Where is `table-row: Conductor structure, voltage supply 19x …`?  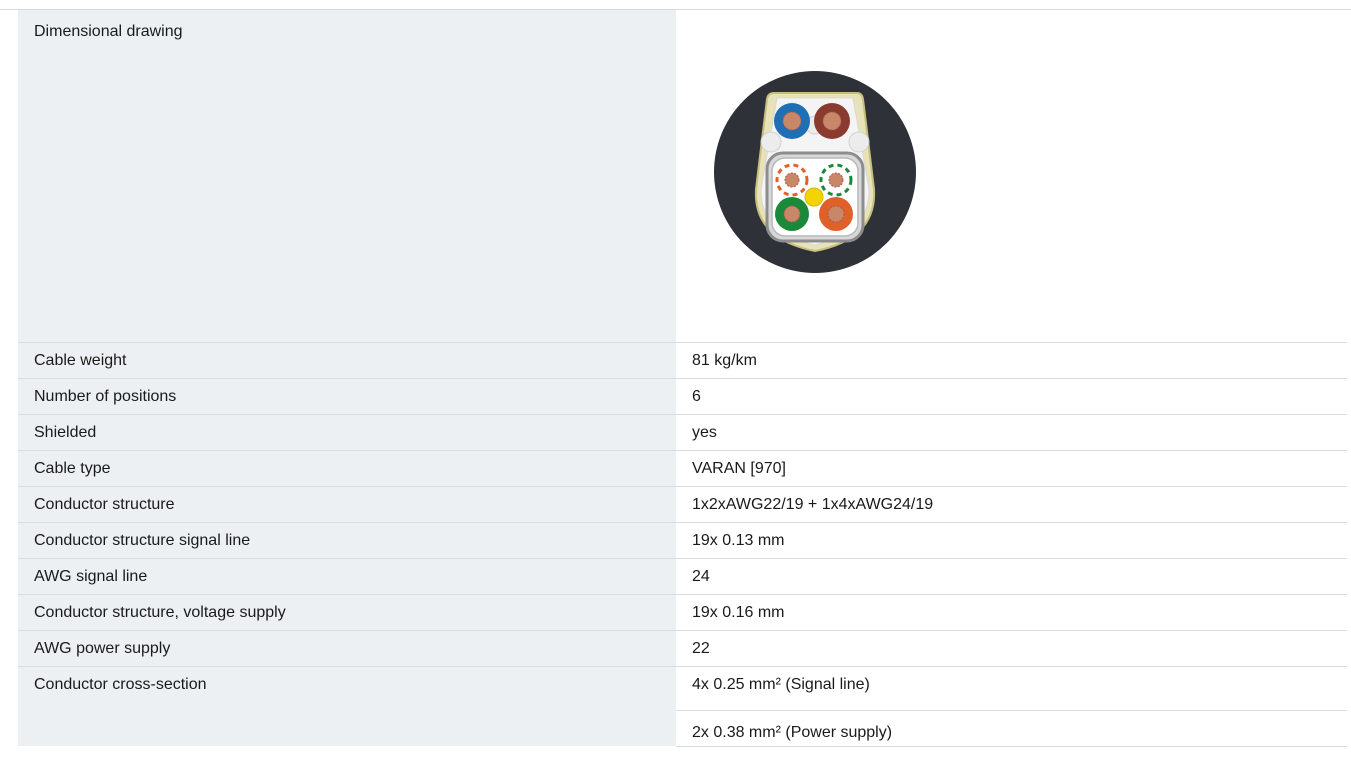 table-row: Conductor structure, voltage supply 19x … is located at coordinates (682, 612).